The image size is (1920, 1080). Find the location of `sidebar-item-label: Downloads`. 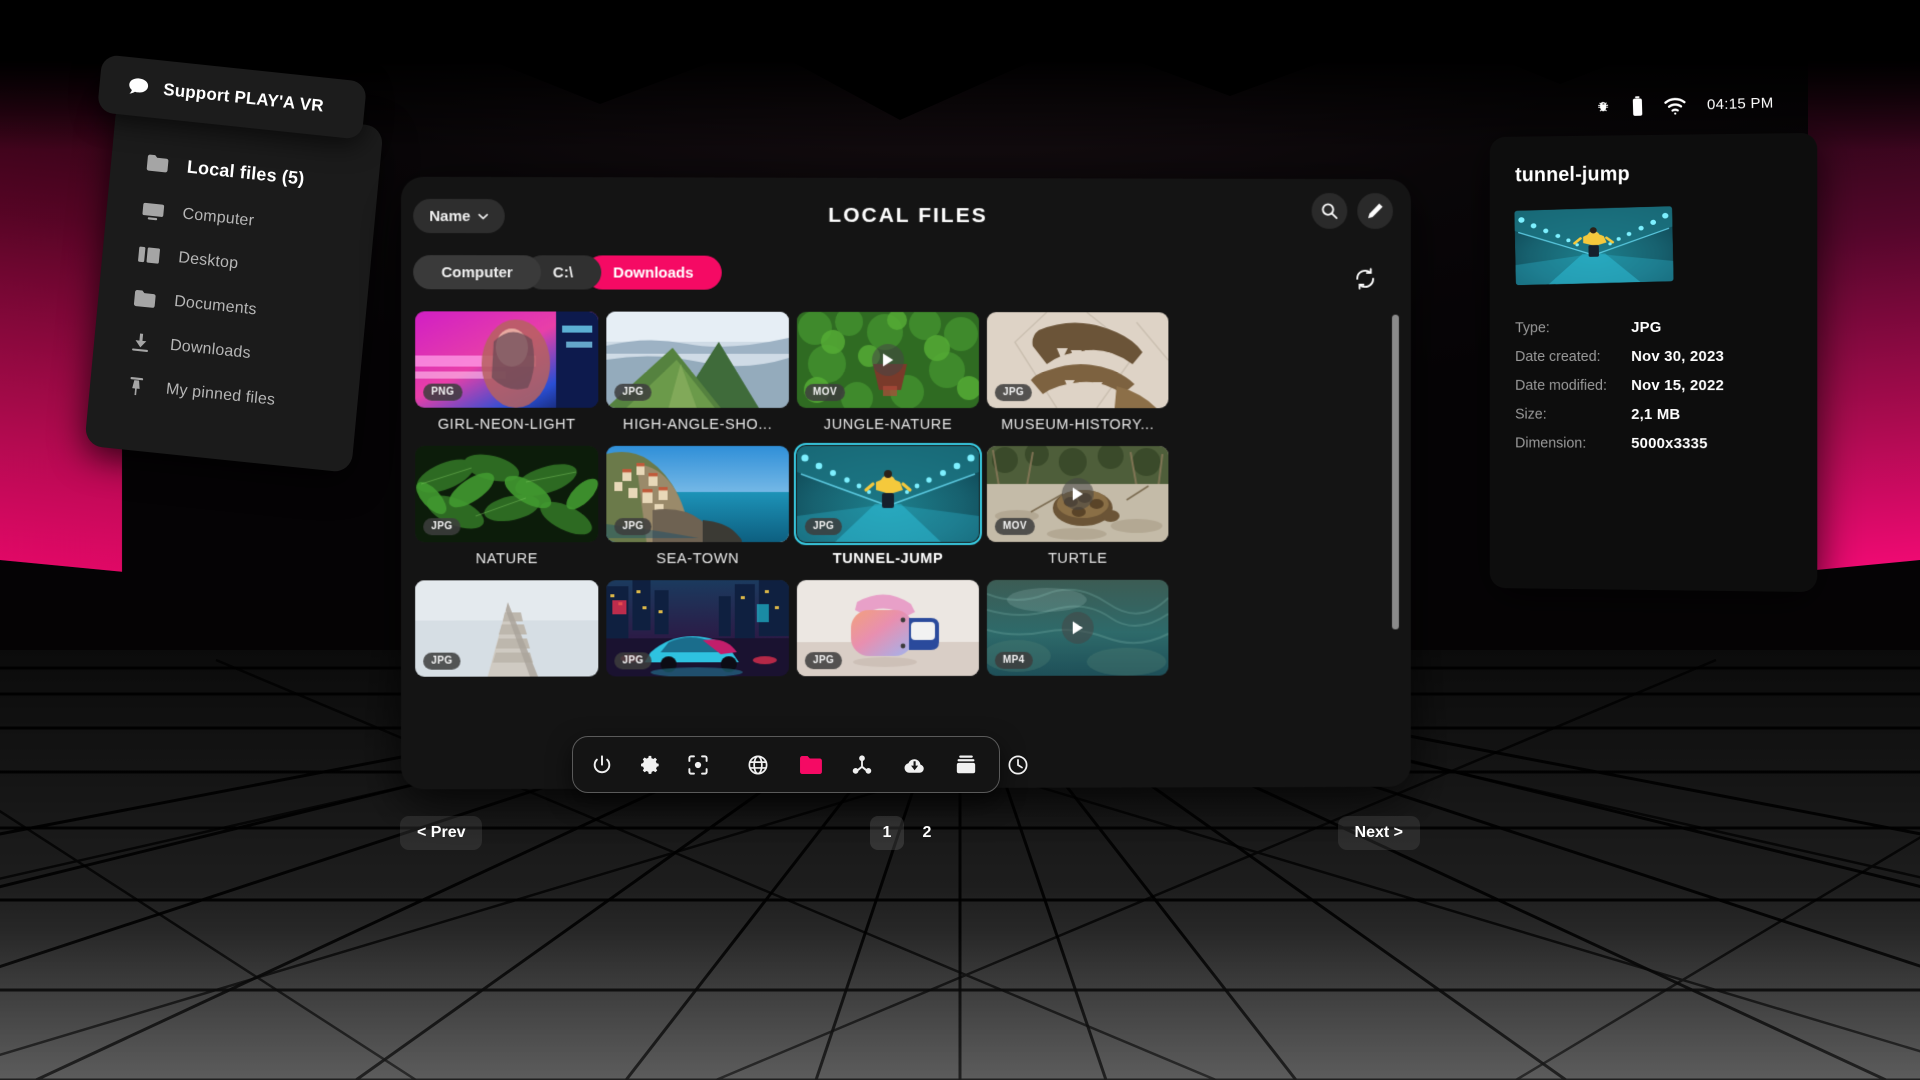

sidebar-item-label: Downloads is located at coordinates (210, 349).